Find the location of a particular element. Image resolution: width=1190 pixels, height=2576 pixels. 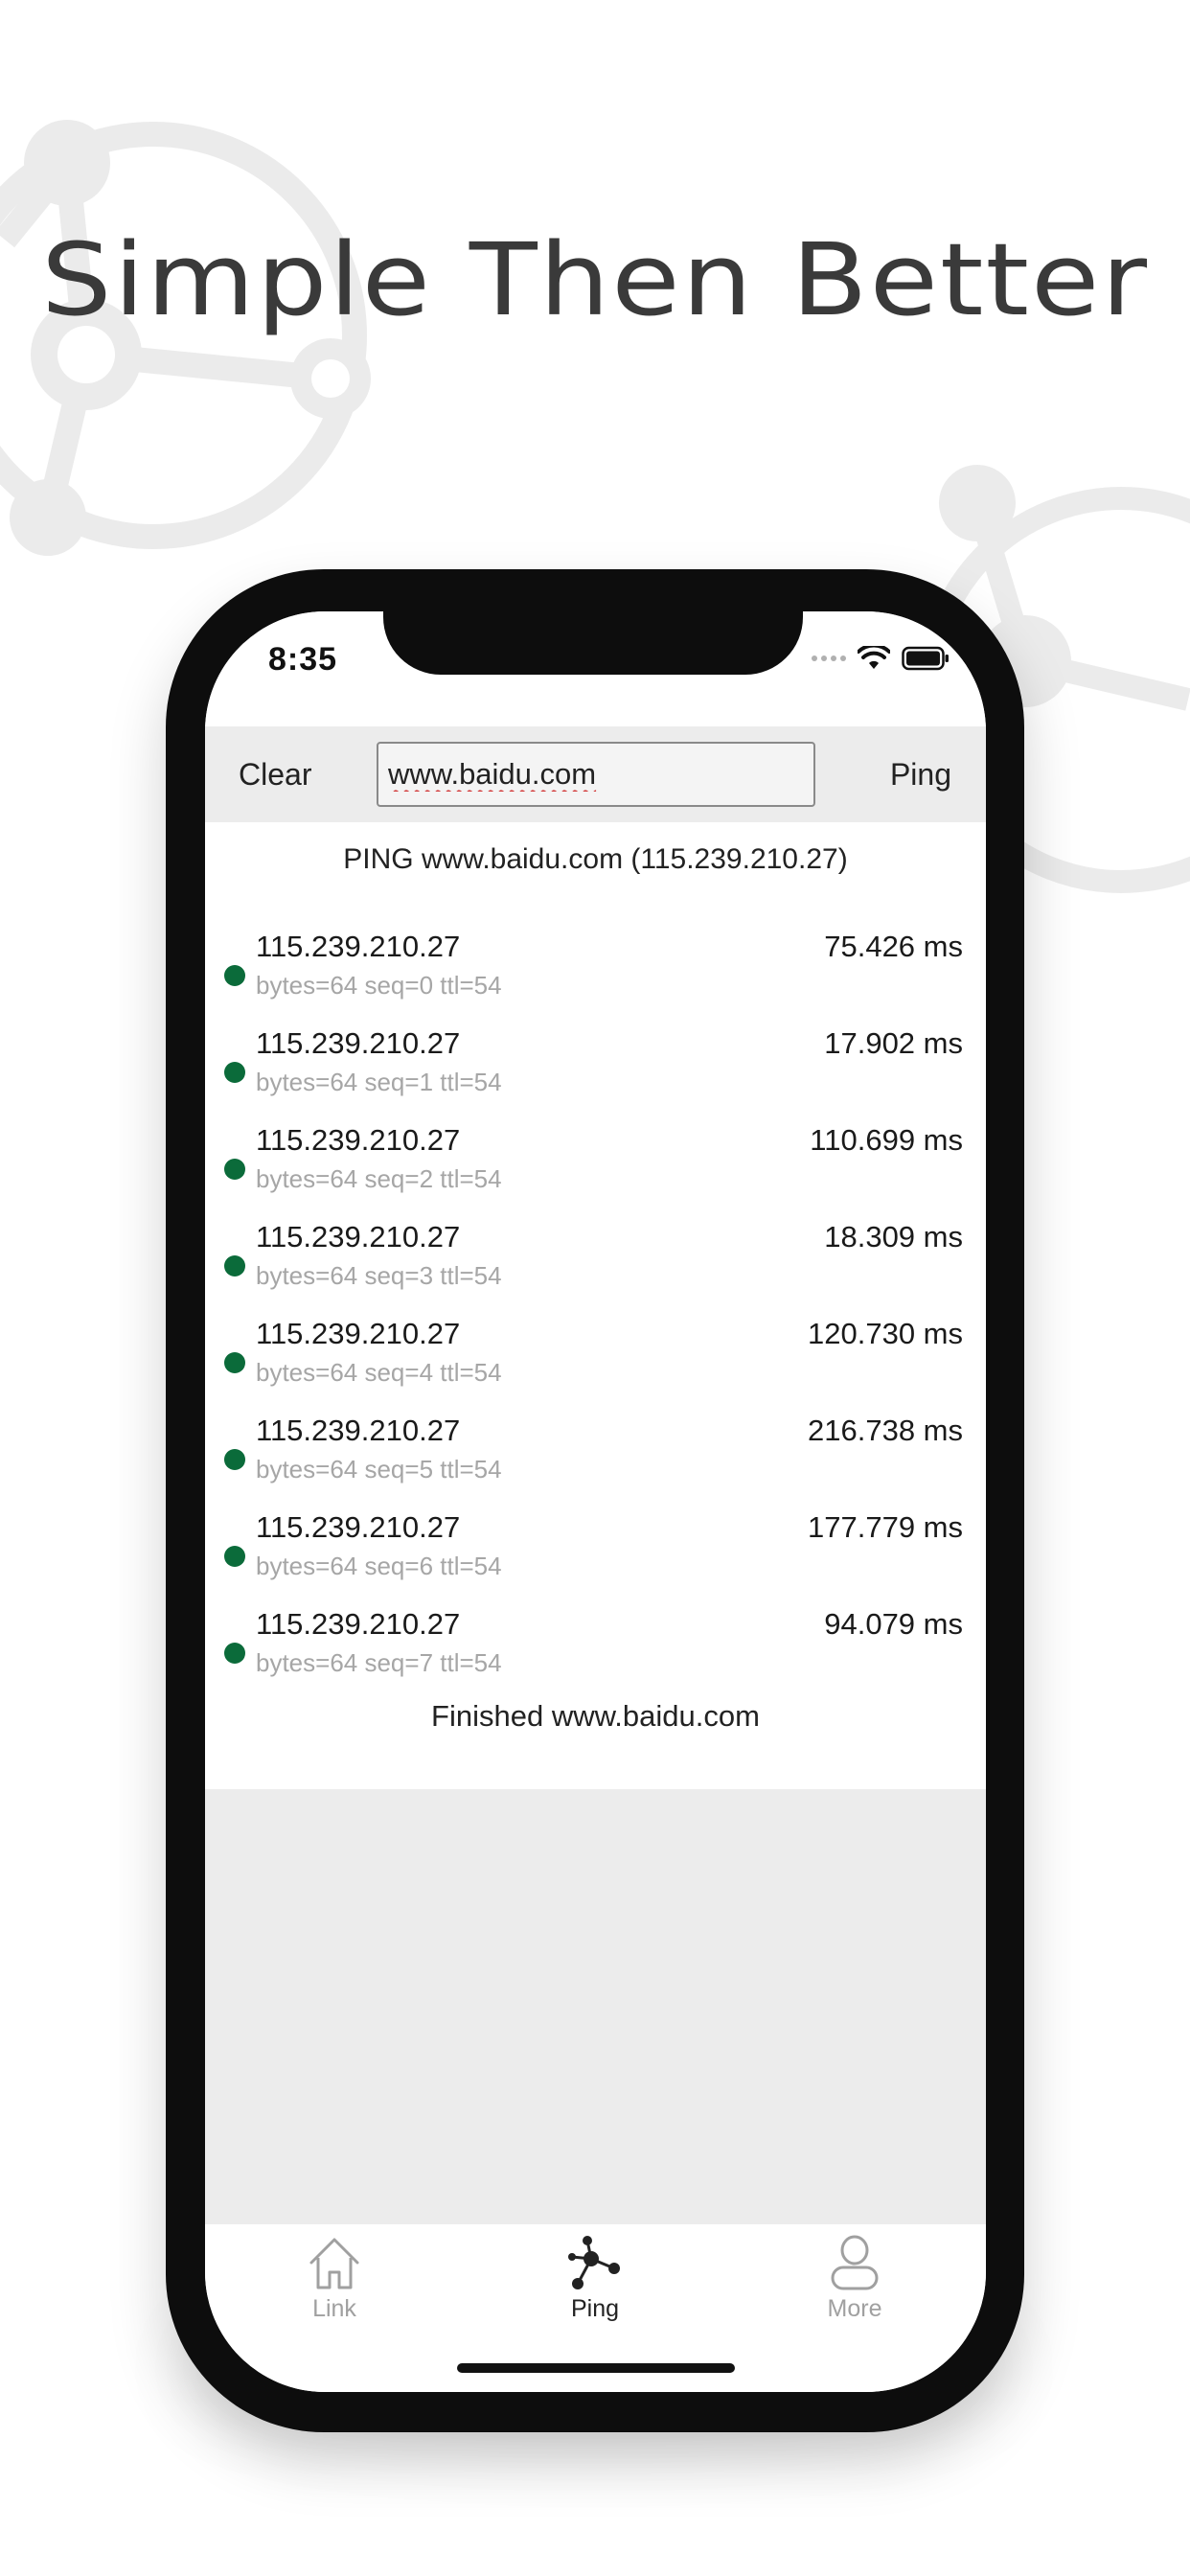

result-time: 17.902 ms is located at coordinates (894, 1043).